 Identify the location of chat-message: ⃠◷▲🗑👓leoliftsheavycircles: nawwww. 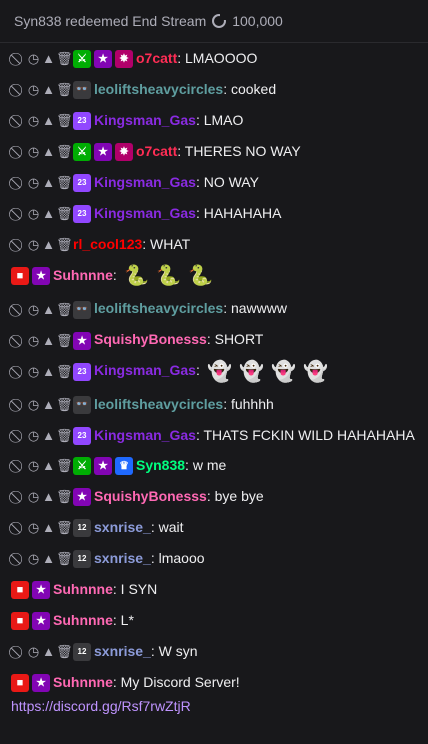
(214, 308).